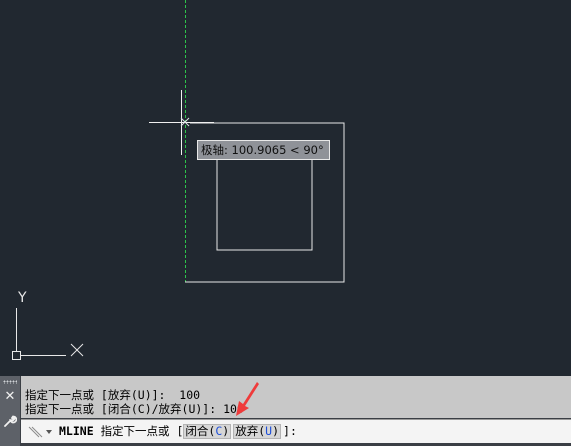 This screenshot has height=446, width=571. What do you see at coordinates (263, 150) in the screenshot?
I see `polar-tooltip: 极轴: 100.9065 < 90°` at bounding box center [263, 150].